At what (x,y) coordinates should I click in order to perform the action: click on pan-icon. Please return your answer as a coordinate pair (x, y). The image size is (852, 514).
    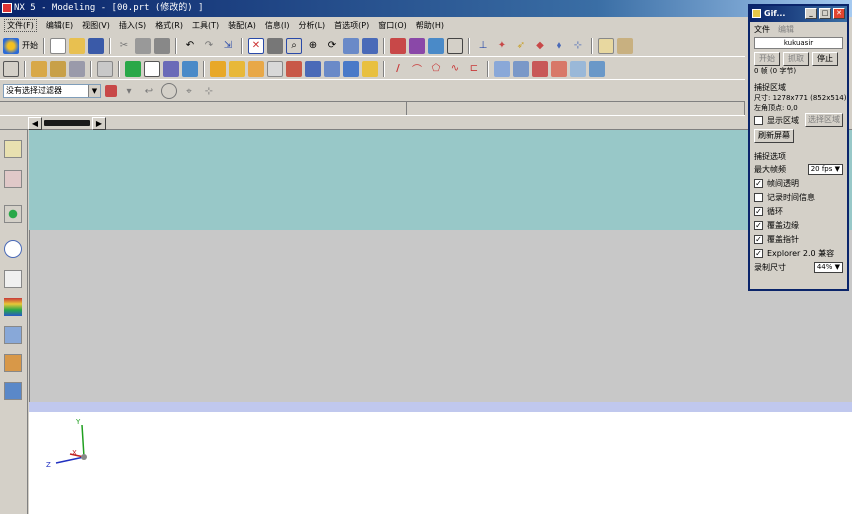
    Looking at the image, I should click on (351, 45).